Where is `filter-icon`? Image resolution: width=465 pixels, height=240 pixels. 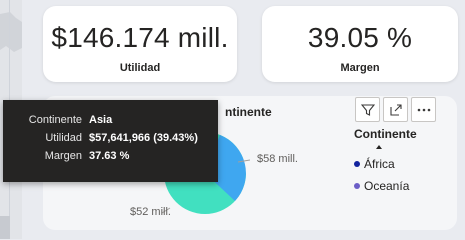 filter-icon is located at coordinates (367, 109).